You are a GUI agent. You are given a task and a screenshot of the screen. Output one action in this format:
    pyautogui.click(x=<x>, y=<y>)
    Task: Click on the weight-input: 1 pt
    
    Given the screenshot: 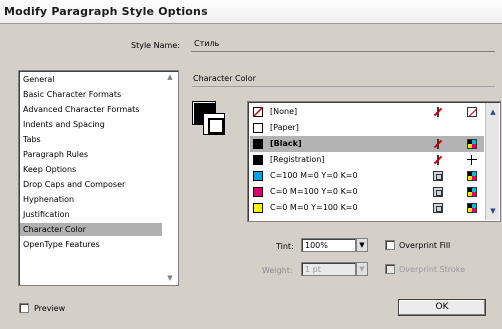 What is the action you would take?
    pyautogui.click(x=328, y=269)
    